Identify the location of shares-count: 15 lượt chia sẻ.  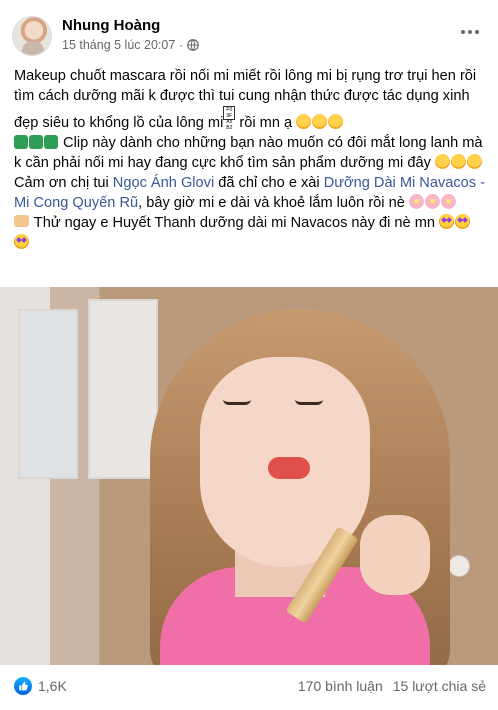
(439, 686).